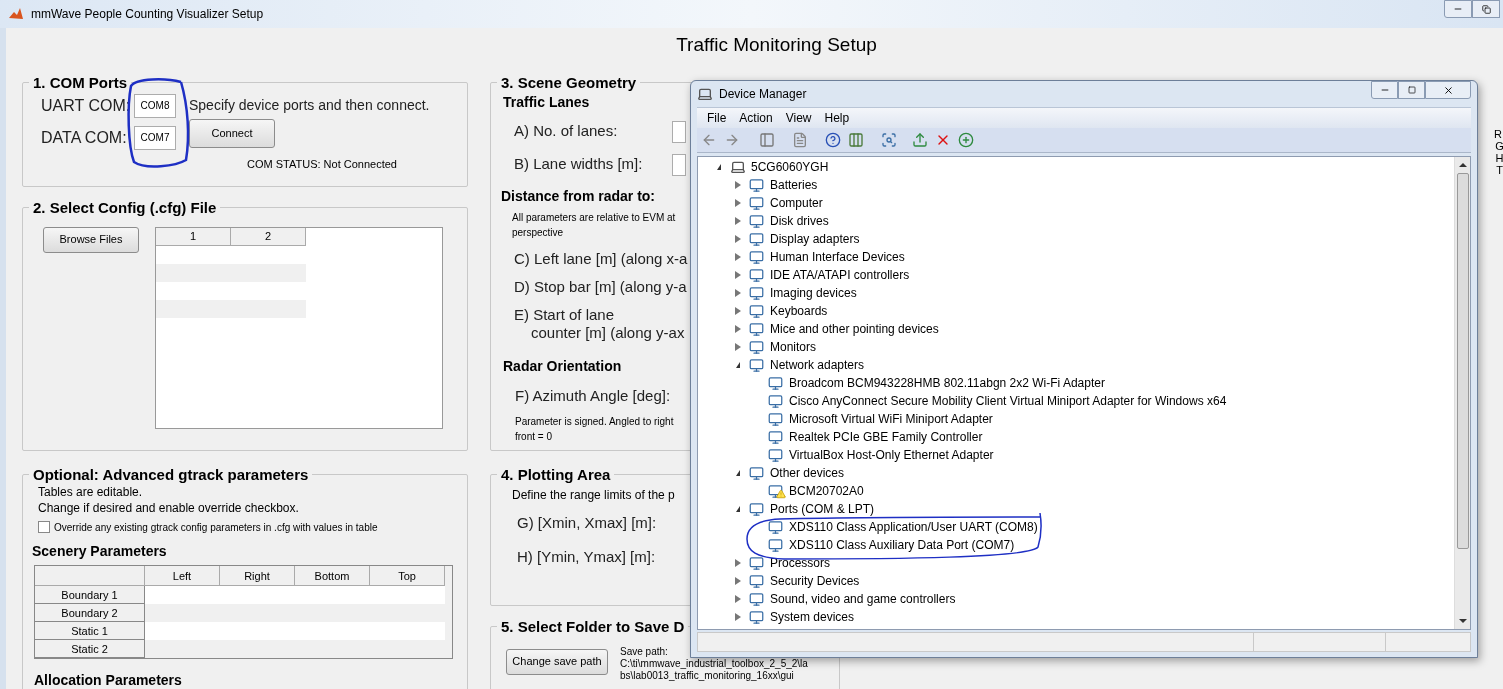 The width and height of the screenshot is (1503, 689). Describe the element at coordinates (863, 599) in the screenshot. I see `tree-item: Sound, video and game controllers` at that location.